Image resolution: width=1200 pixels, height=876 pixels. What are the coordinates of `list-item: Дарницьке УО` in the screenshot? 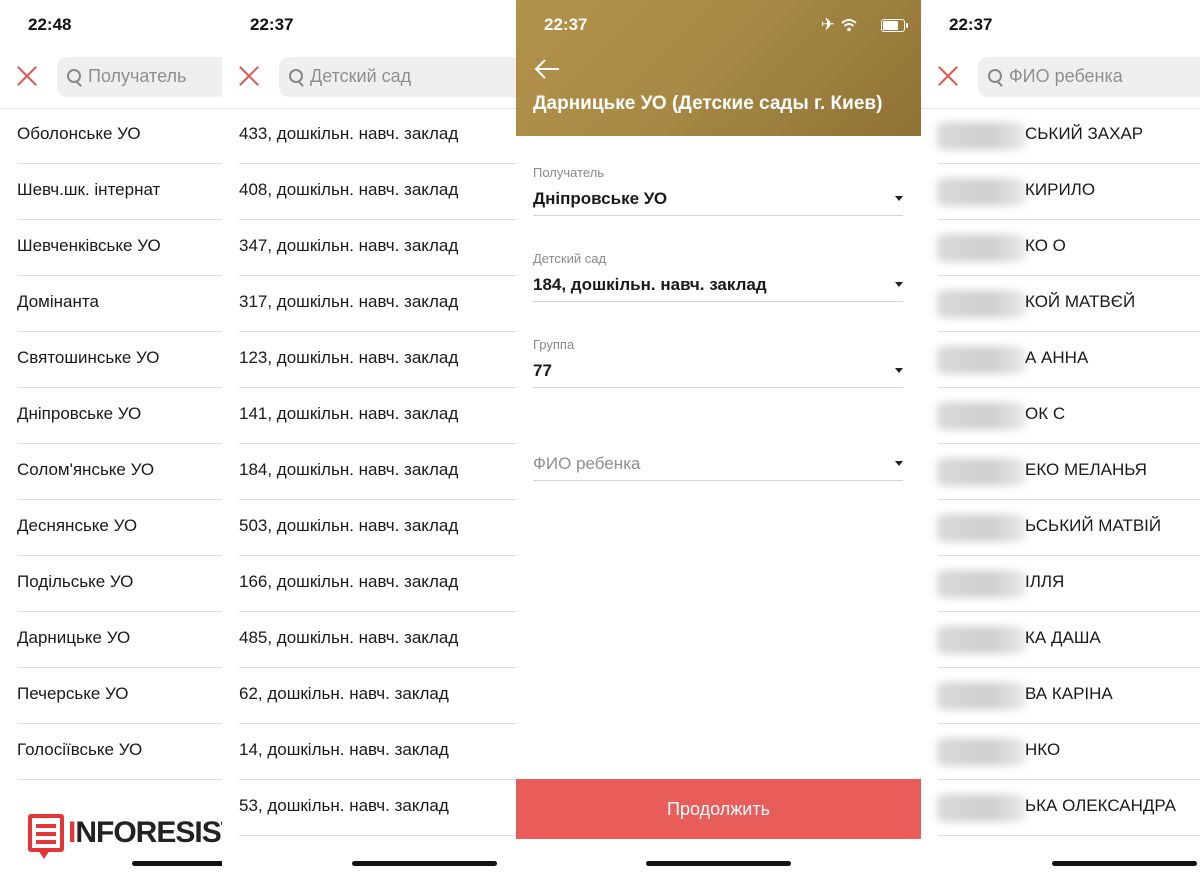 It's located at (111, 640).